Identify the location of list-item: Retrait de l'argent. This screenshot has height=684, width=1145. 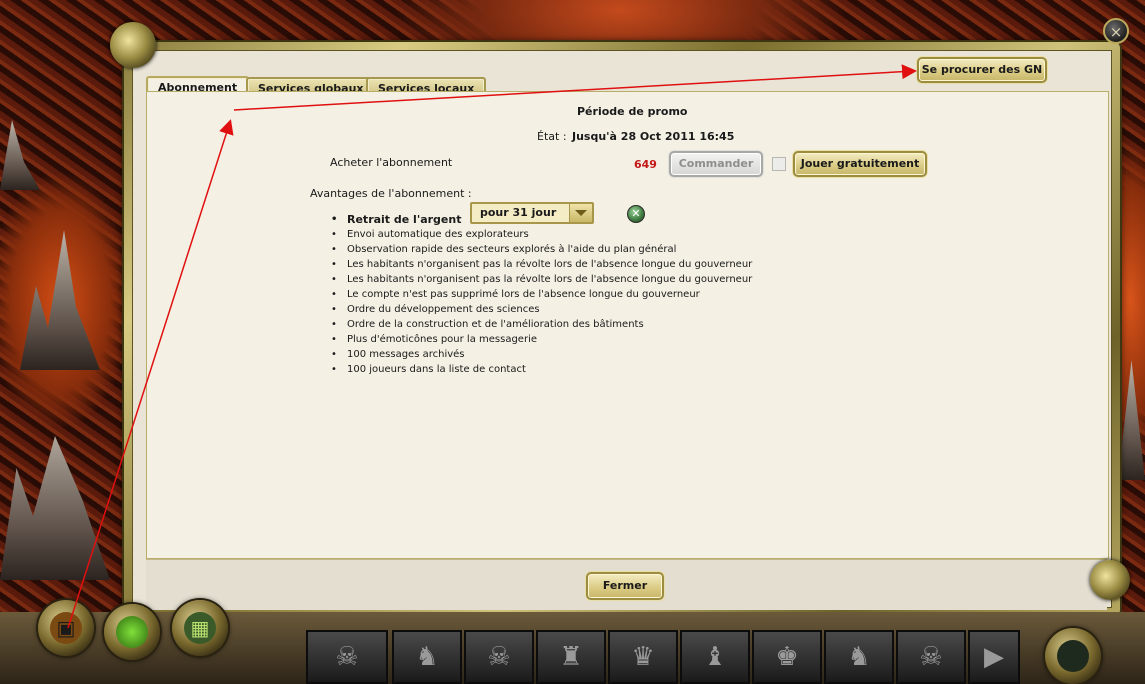
(541, 219).